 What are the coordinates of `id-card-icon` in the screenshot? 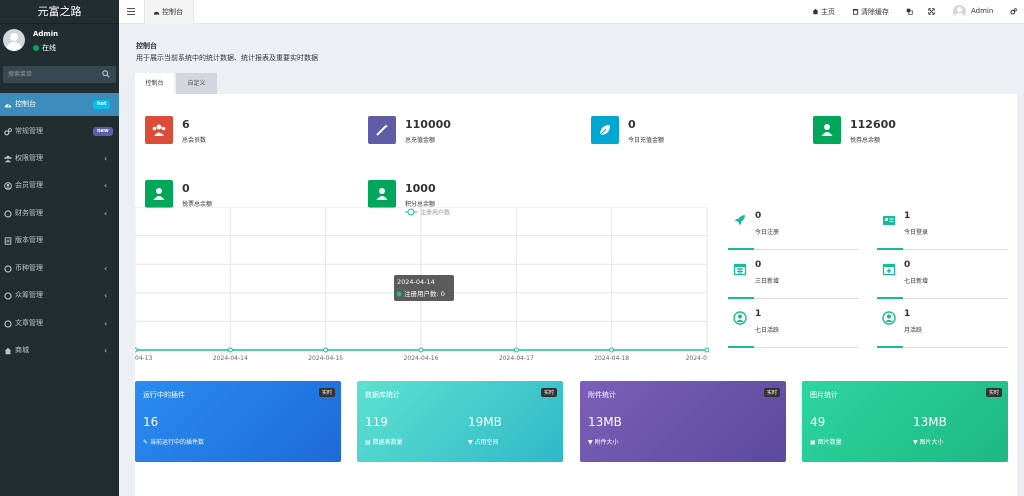 It's located at (889, 220).